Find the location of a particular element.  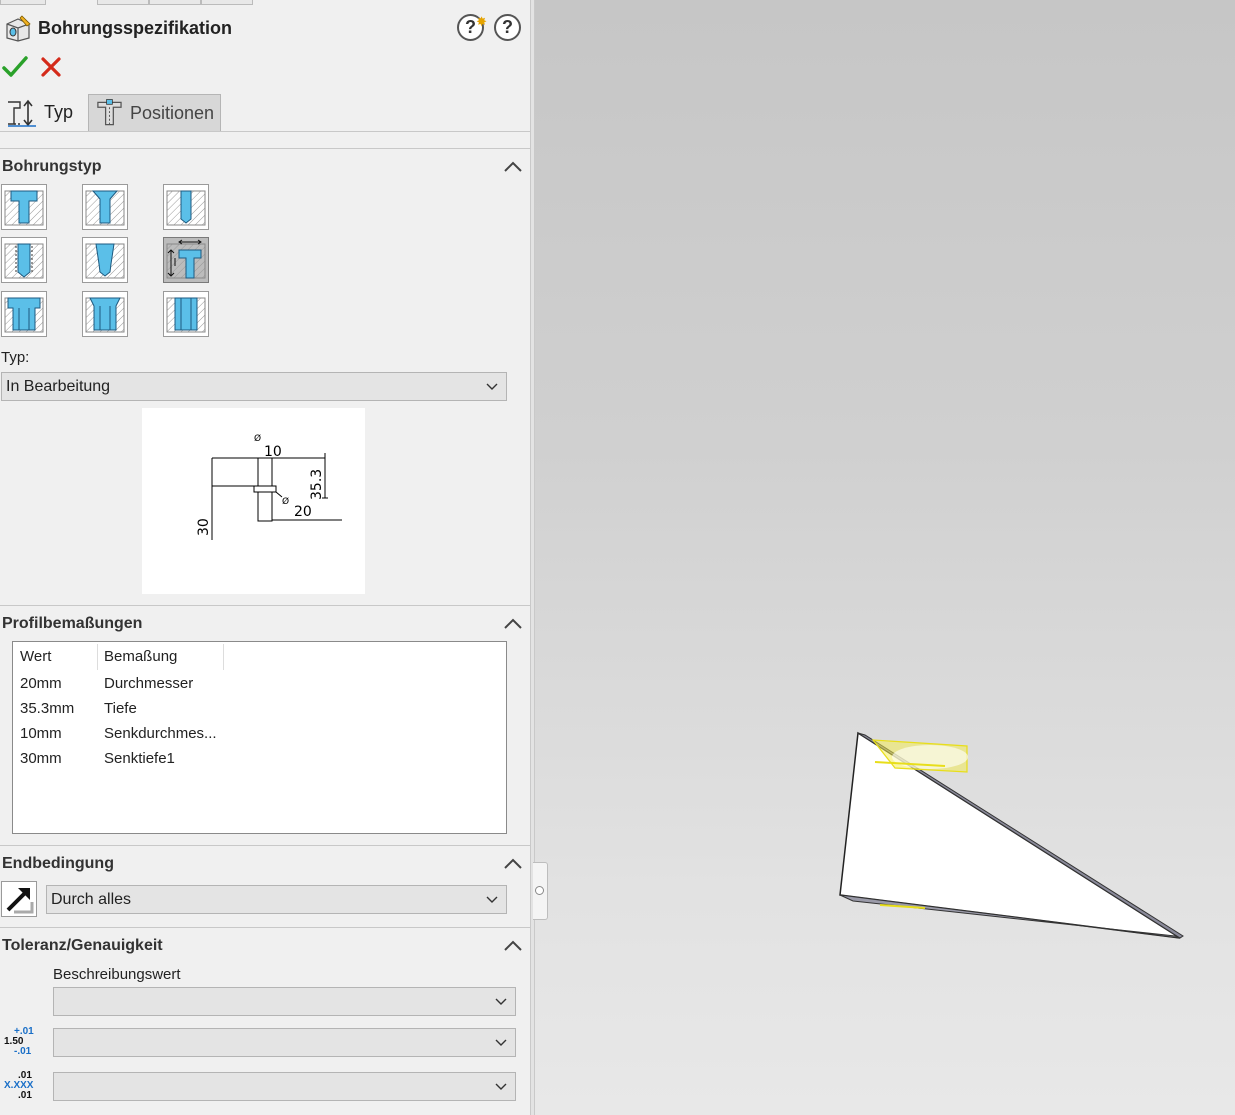

property-manager-tab is located at coordinates (123, 2).